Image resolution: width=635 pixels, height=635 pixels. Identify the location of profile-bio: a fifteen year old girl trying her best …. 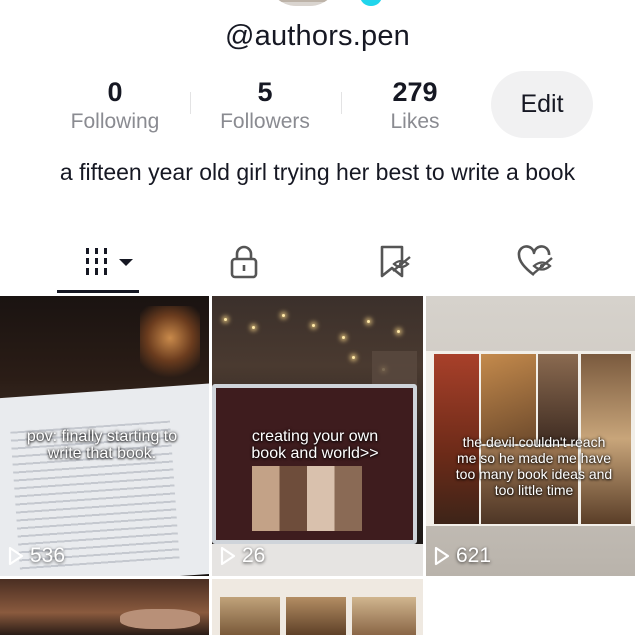
(317, 172).